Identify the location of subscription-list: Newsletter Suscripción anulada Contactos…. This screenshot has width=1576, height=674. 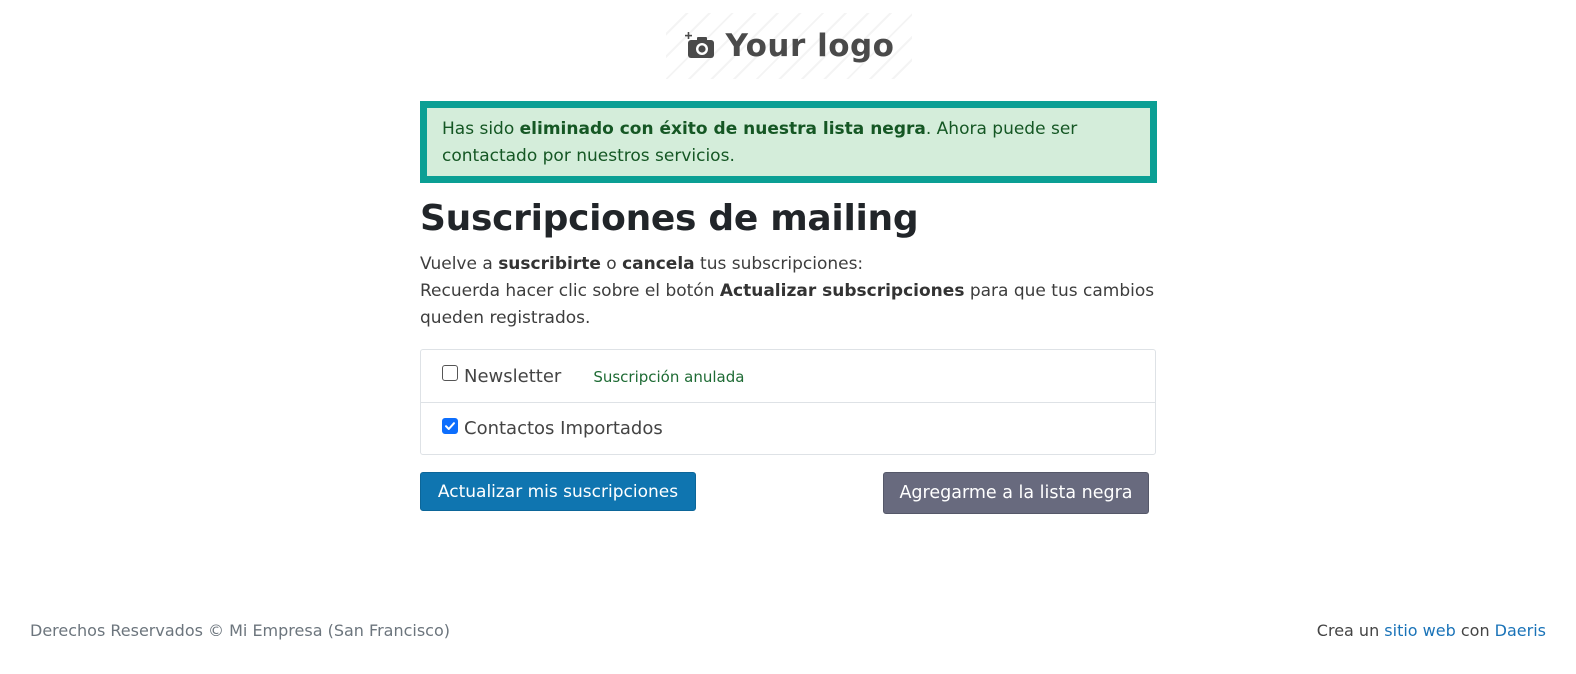
(788, 402).